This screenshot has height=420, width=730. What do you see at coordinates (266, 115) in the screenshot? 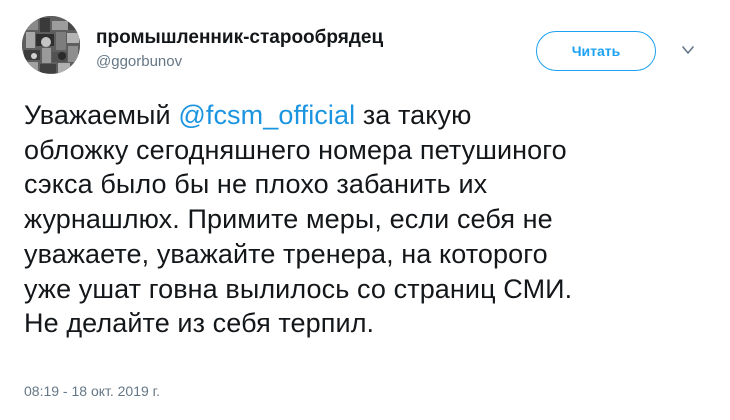
I see `mention-link: @fcsm_official` at bounding box center [266, 115].